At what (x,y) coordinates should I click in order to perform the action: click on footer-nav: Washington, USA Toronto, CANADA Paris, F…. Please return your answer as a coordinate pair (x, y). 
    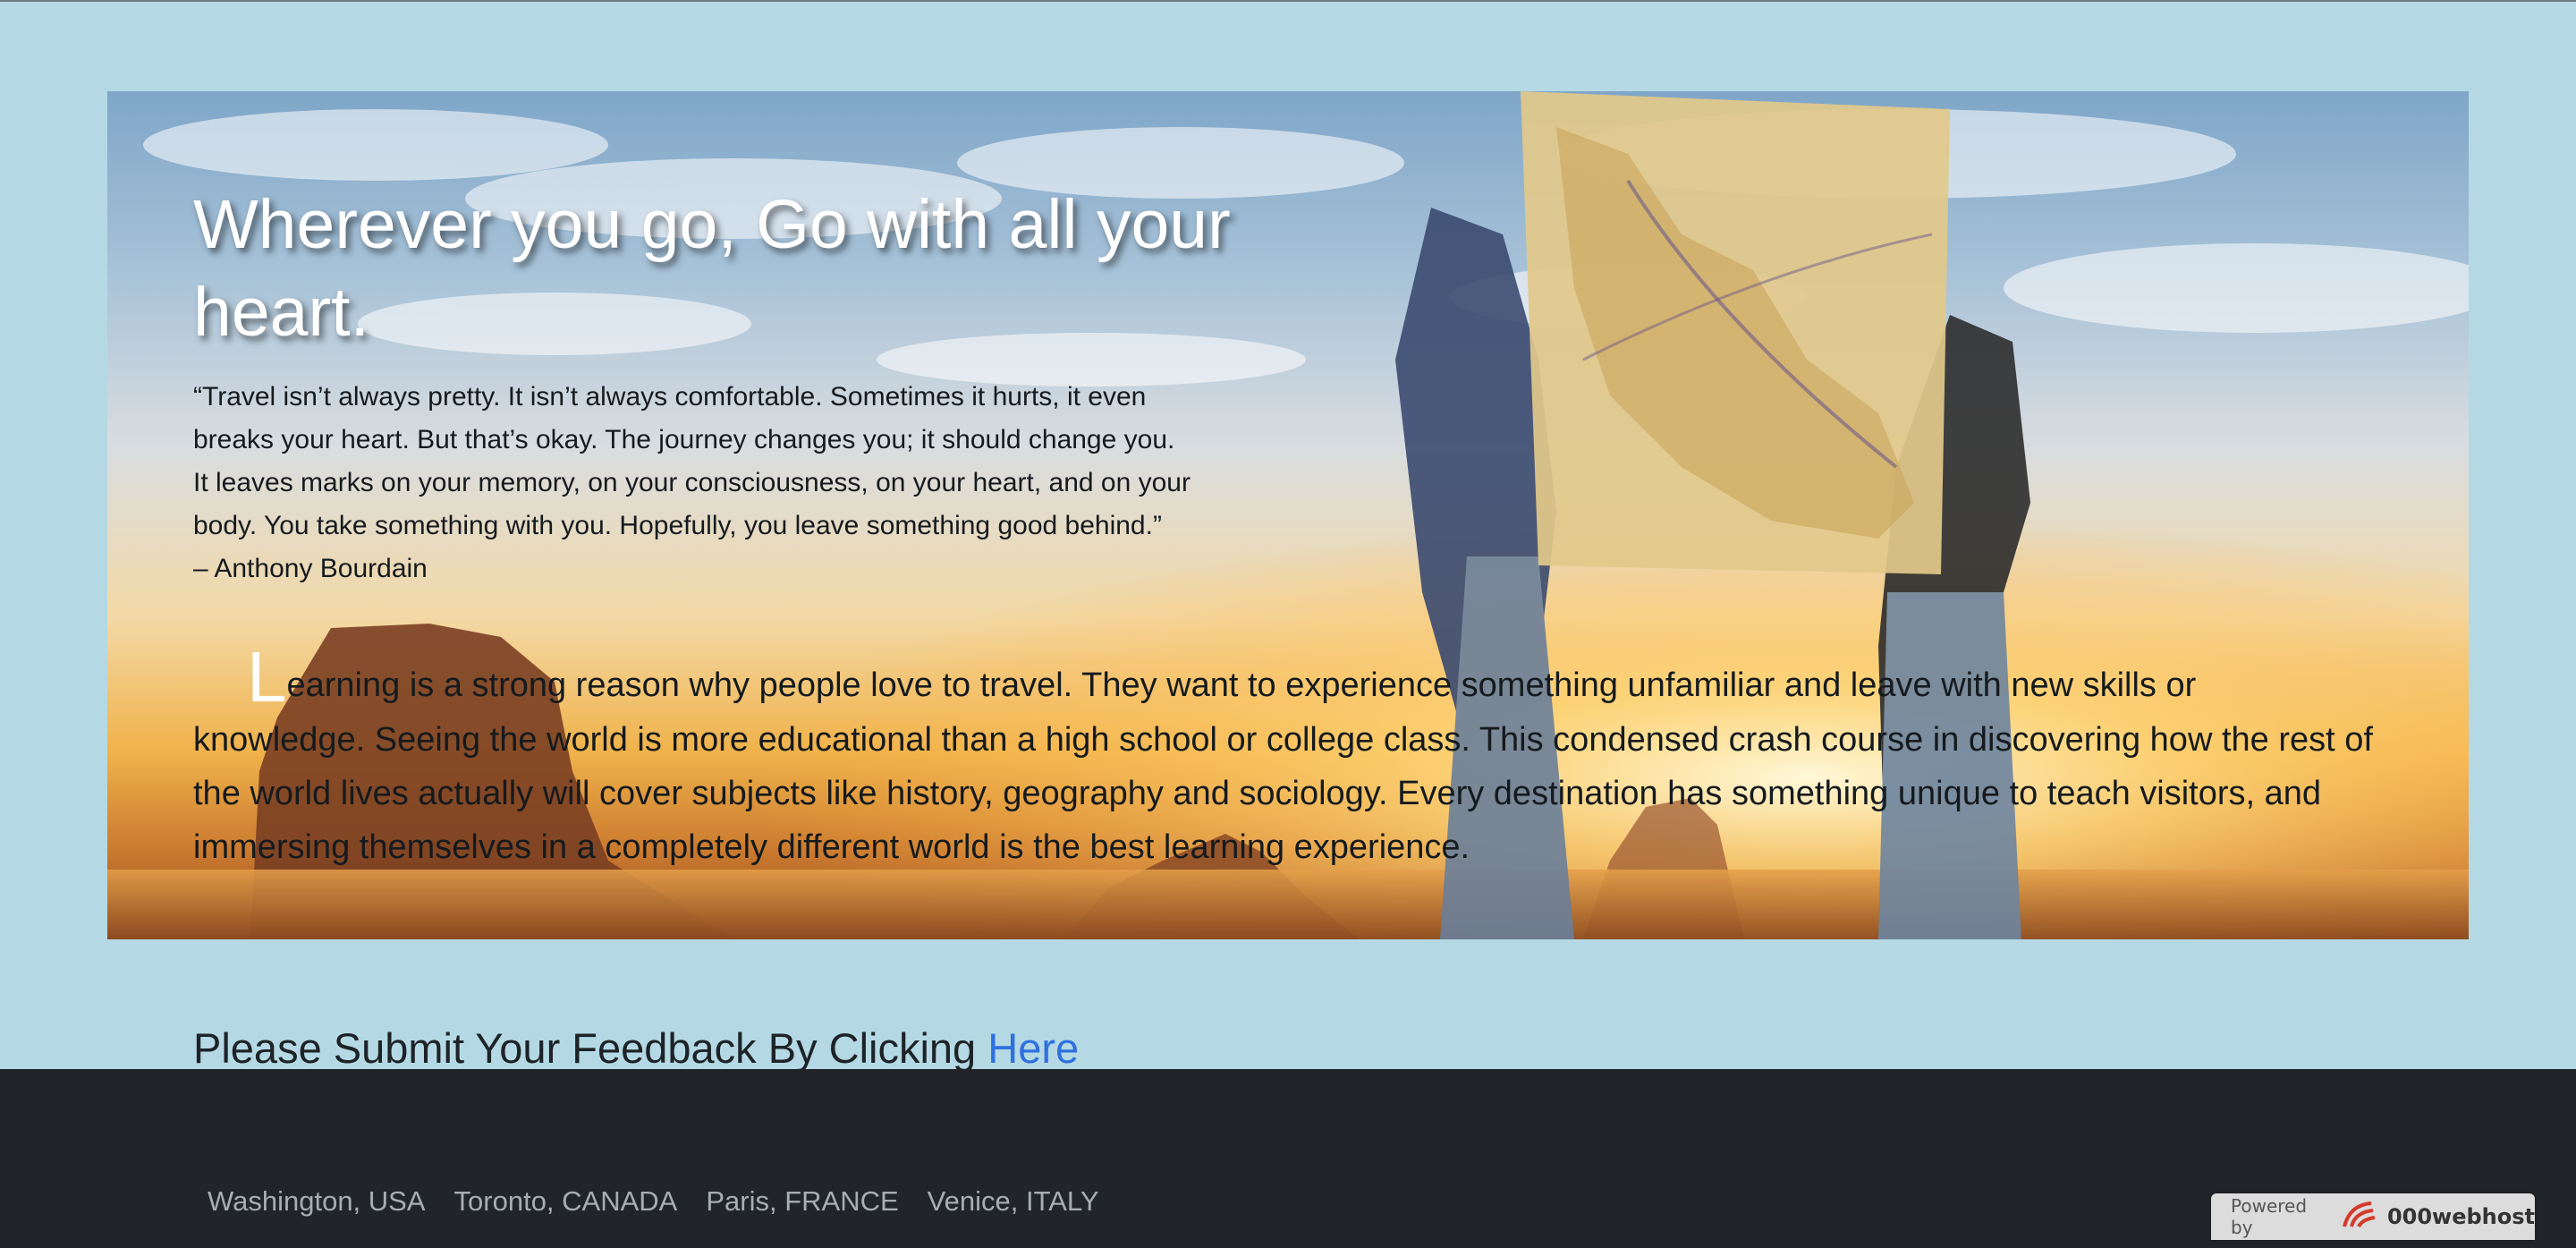
    Looking at the image, I should click on (653, 1201).